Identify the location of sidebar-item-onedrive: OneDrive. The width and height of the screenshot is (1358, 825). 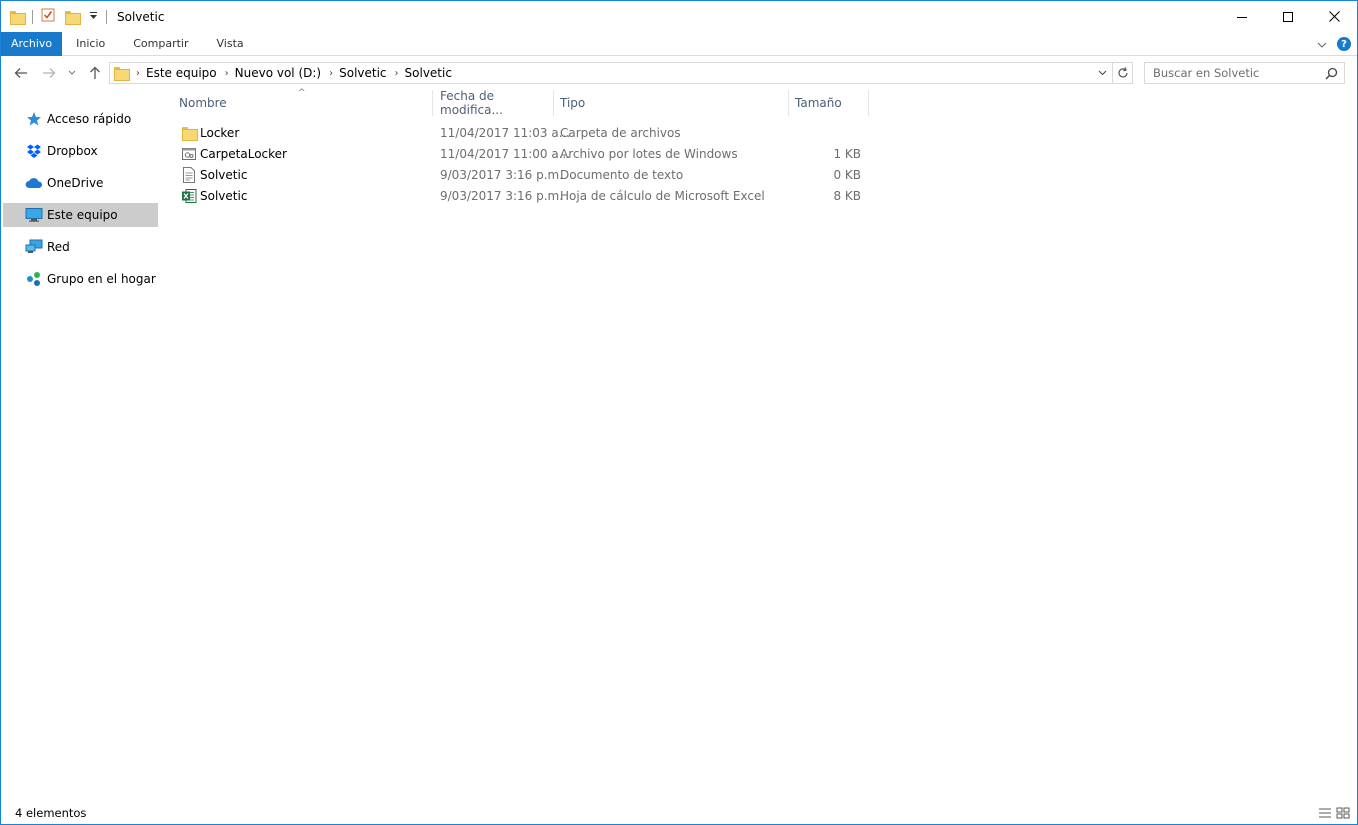
(80, 183).